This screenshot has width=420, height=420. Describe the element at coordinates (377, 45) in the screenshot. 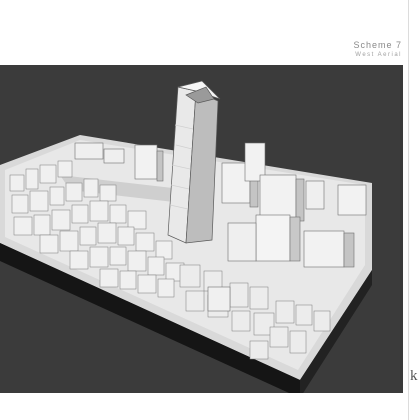

I see `scheme-title: Scheme 7` at that location.